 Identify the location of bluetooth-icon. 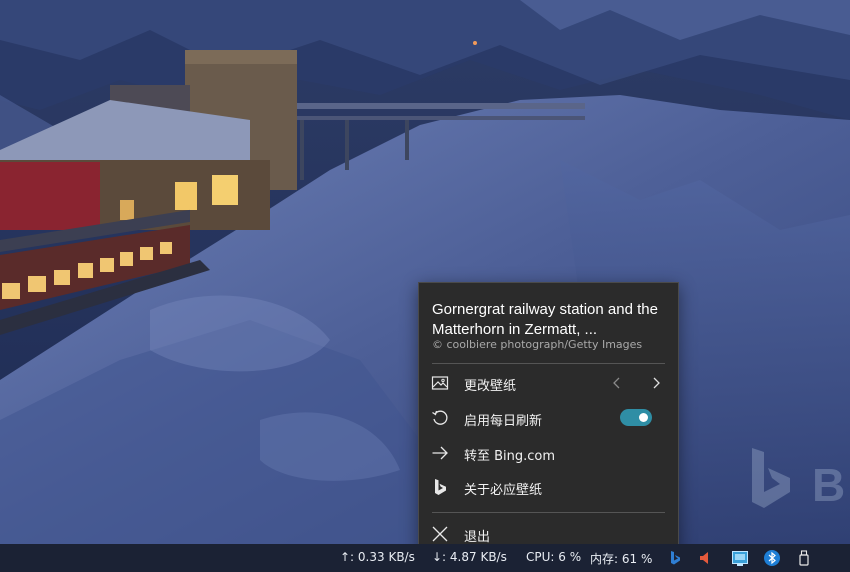
(772, 558).